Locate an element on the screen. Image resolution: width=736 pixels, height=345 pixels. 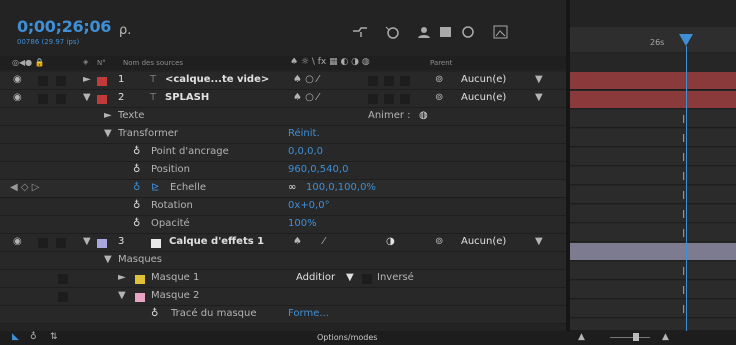
comp-mini-flowchart-icon is located at coordinates (360, 32).